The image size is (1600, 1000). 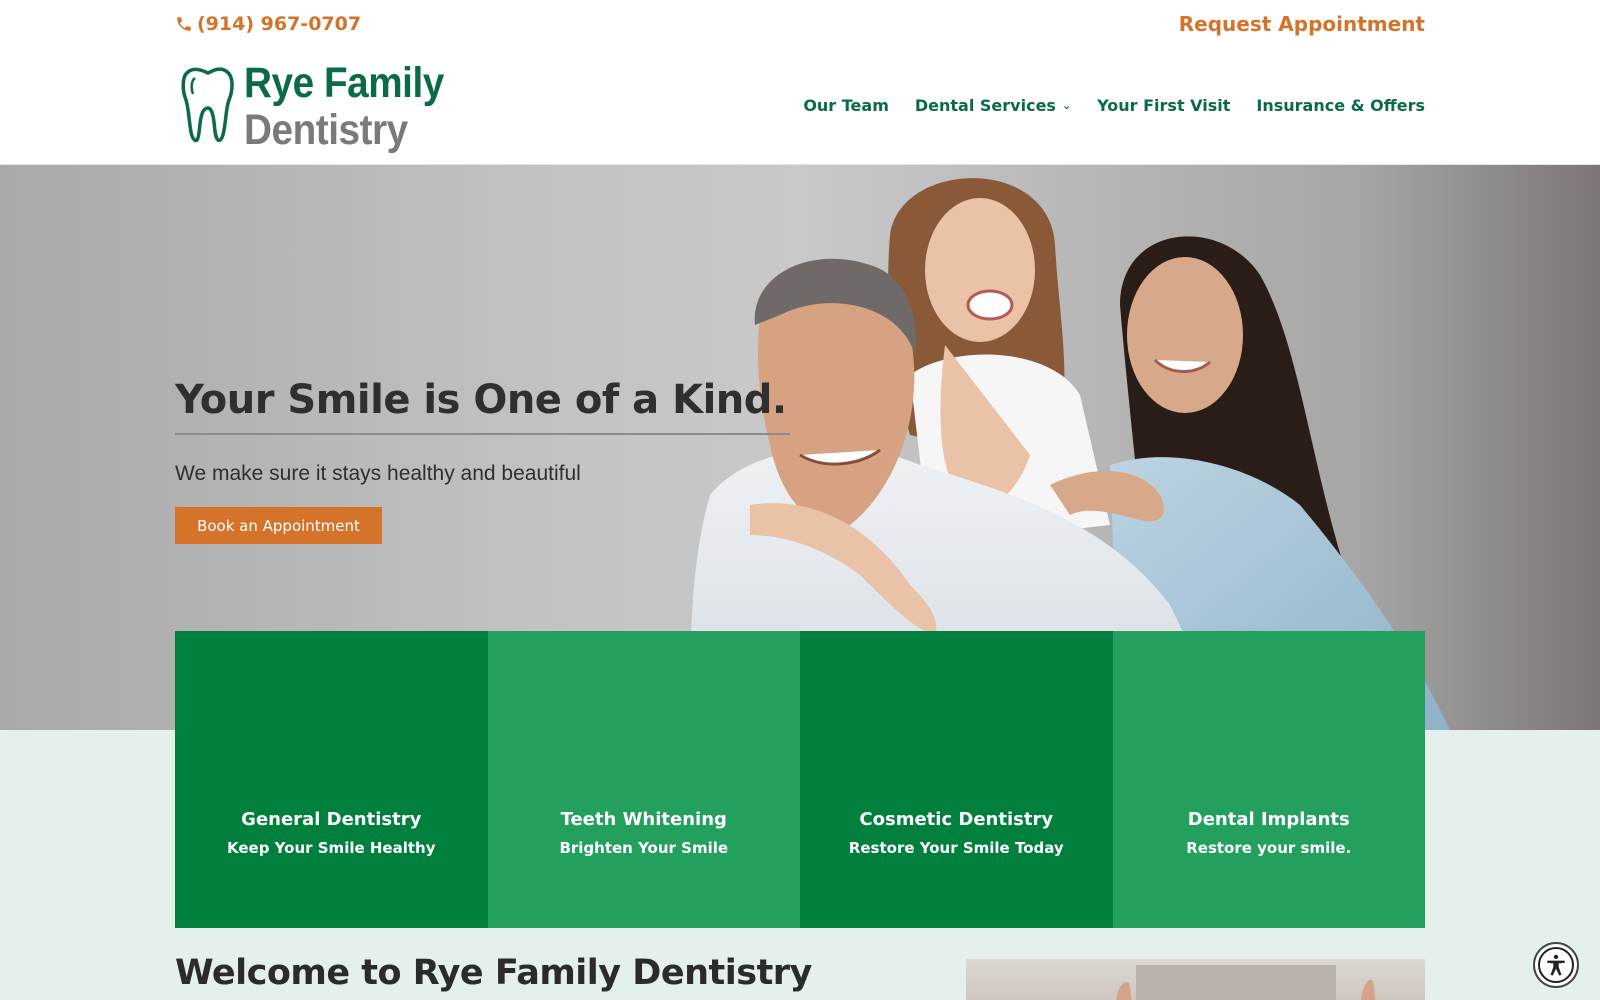 What do you see at coordinates (1268, 819) in the screenshot?
I see `service-card-title: Dental Implants` at bounding box center [1268, 819].